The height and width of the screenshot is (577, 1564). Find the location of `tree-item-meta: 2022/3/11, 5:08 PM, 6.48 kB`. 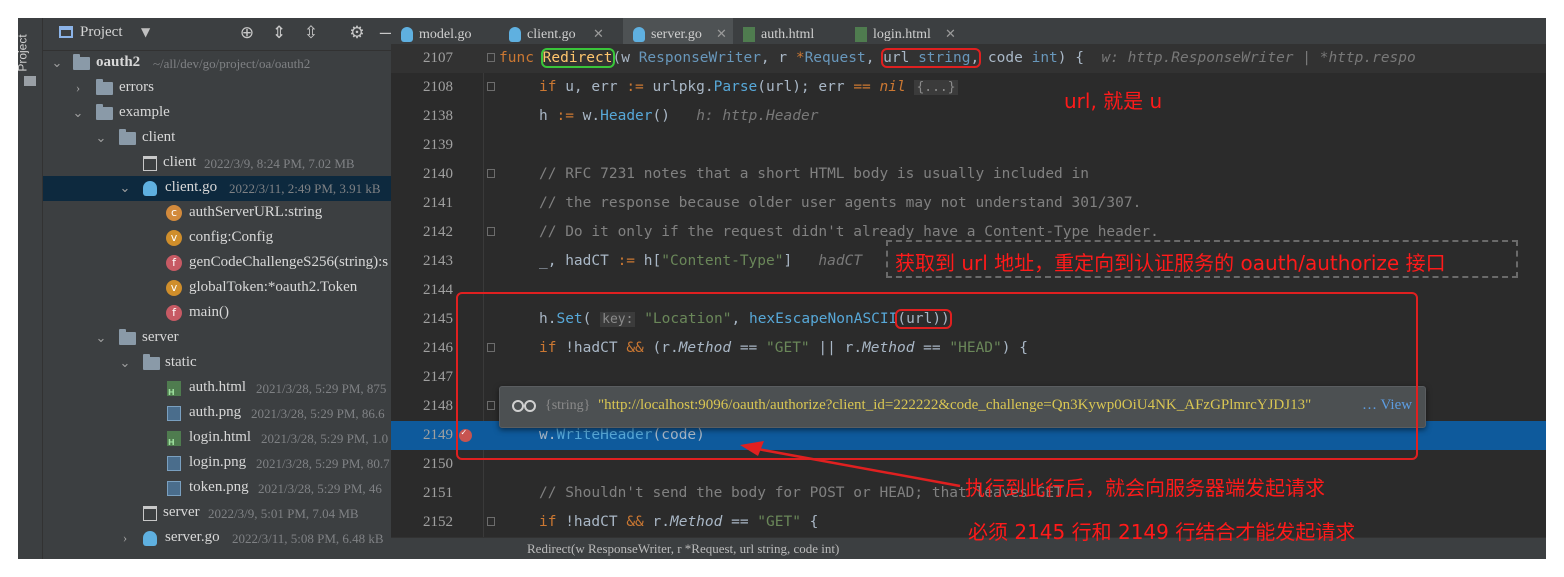

tree-item-meta: 2022/3/11, 5:08 PM, 6.48 kB is located at coordinates (308, 538).